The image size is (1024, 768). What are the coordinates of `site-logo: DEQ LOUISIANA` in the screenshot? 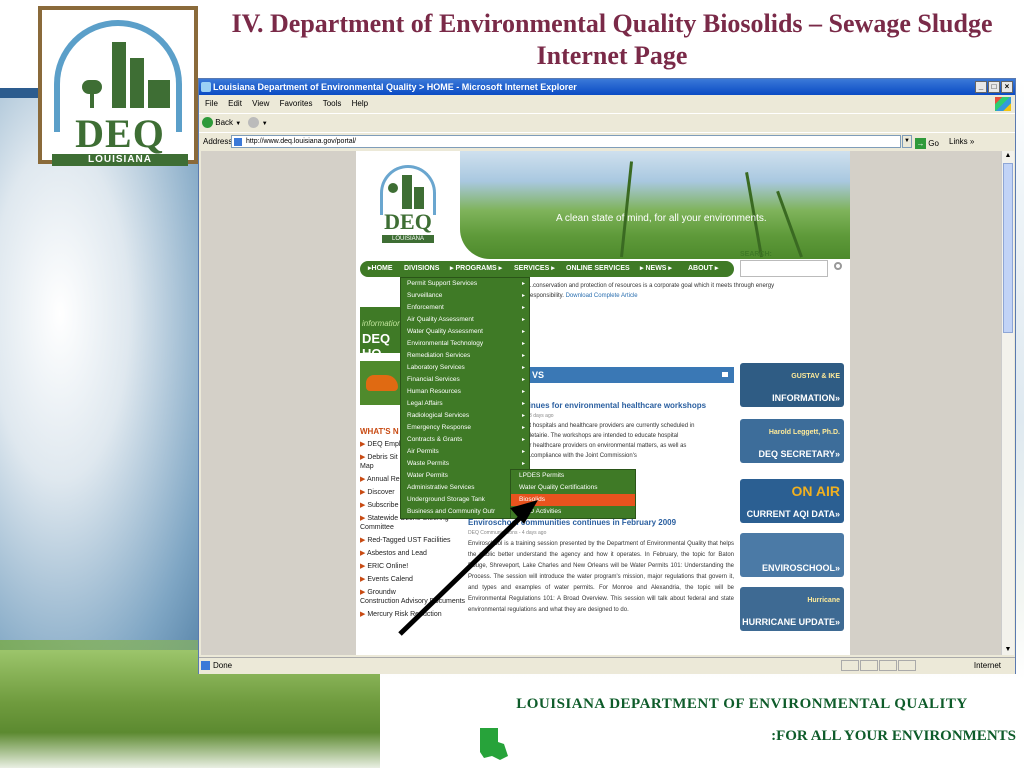 It's located at (408, 204).